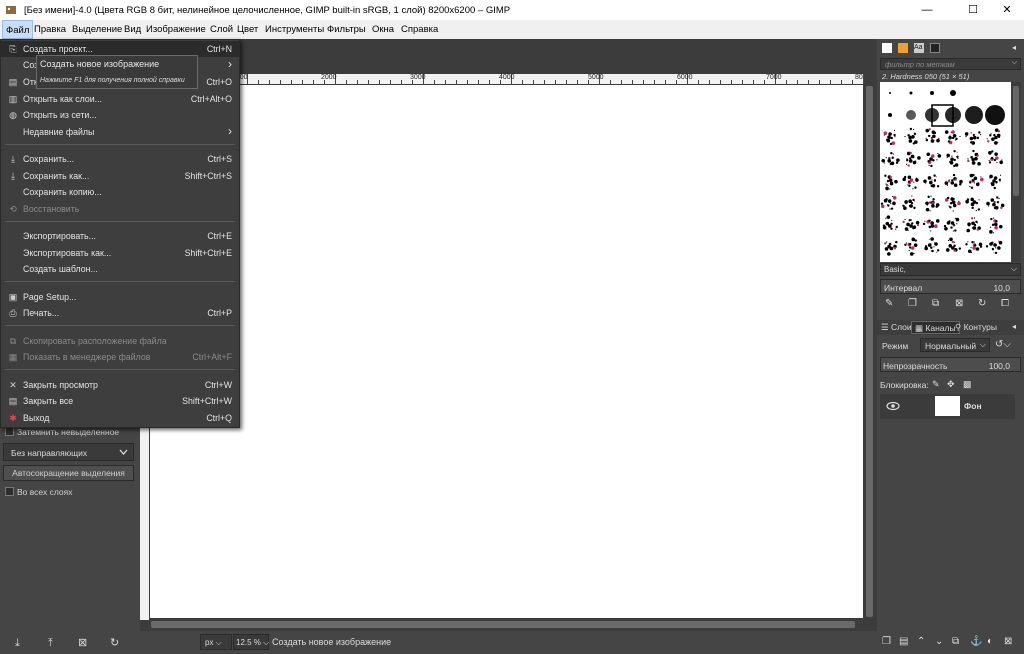 Image resolution: width=1024 pixels, height=654 pixels. Describe the element at coordinates (508, 642) in the screenshot. I see `status-bar: px ⌵ 12.5 % ⌵ Создать новое изображение` at that location.